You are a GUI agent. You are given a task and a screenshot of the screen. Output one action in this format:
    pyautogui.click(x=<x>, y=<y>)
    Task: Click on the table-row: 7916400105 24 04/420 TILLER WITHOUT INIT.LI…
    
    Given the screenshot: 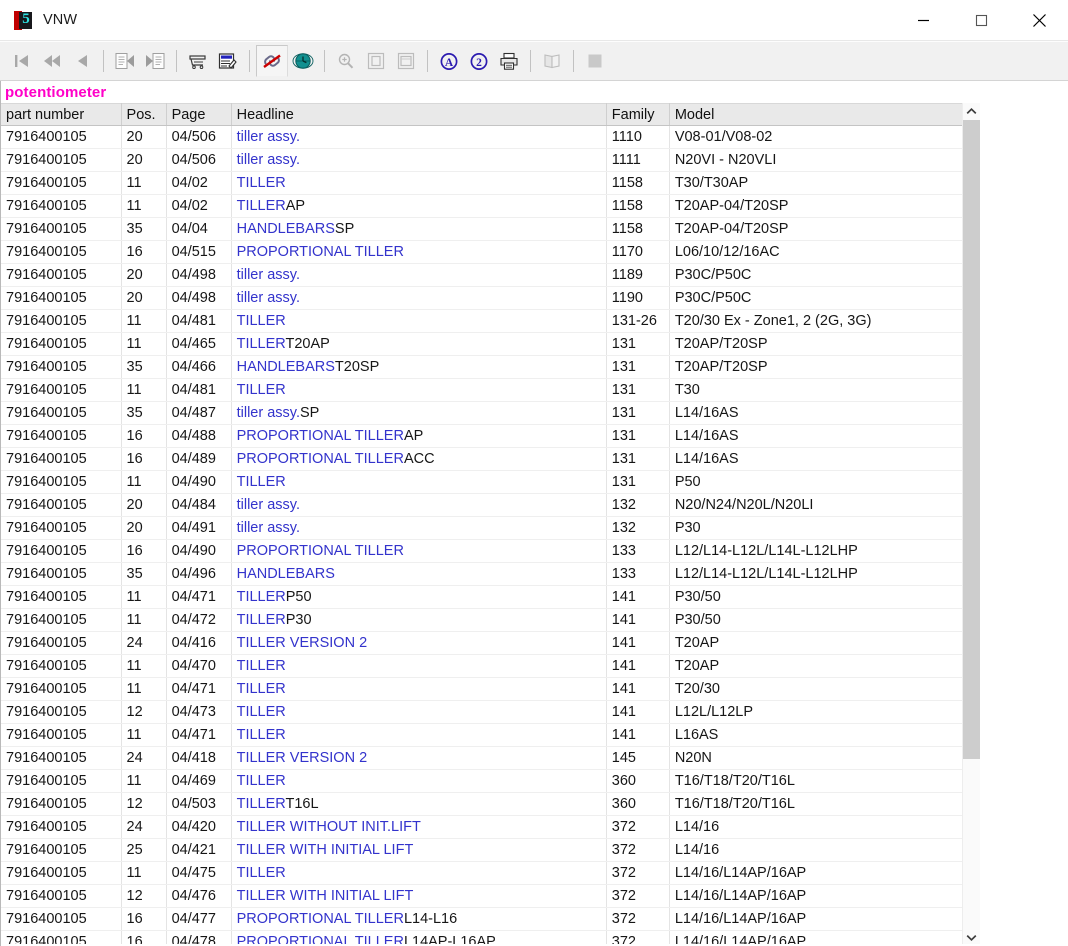 What is the action you would take?
    pyautogui.click(x=484, y=827)
    